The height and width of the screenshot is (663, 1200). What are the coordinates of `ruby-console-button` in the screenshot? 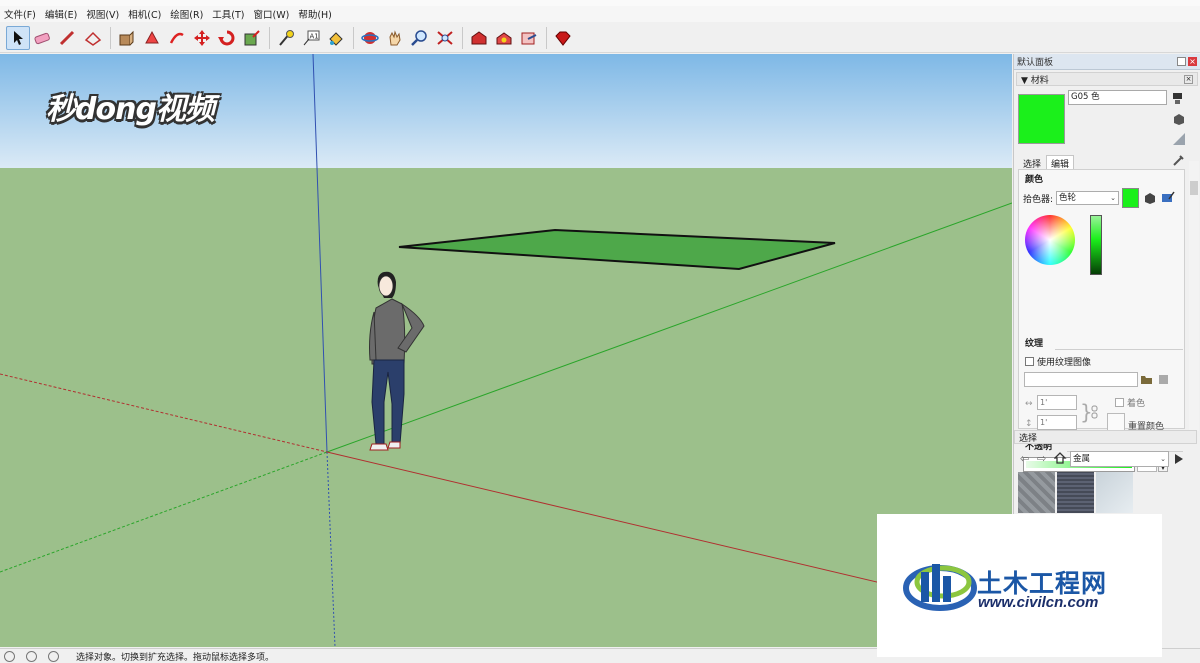 It's located at (563, 38).